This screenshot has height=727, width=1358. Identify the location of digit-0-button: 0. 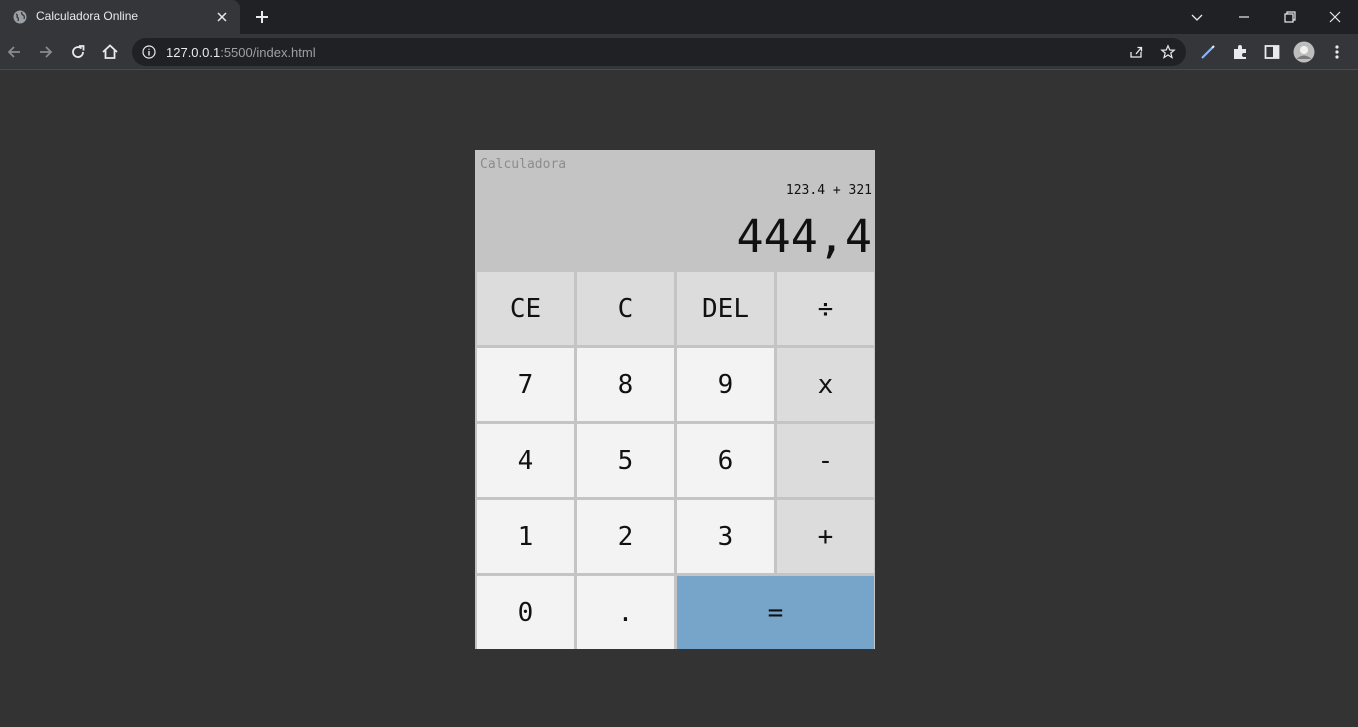
(525, 612).